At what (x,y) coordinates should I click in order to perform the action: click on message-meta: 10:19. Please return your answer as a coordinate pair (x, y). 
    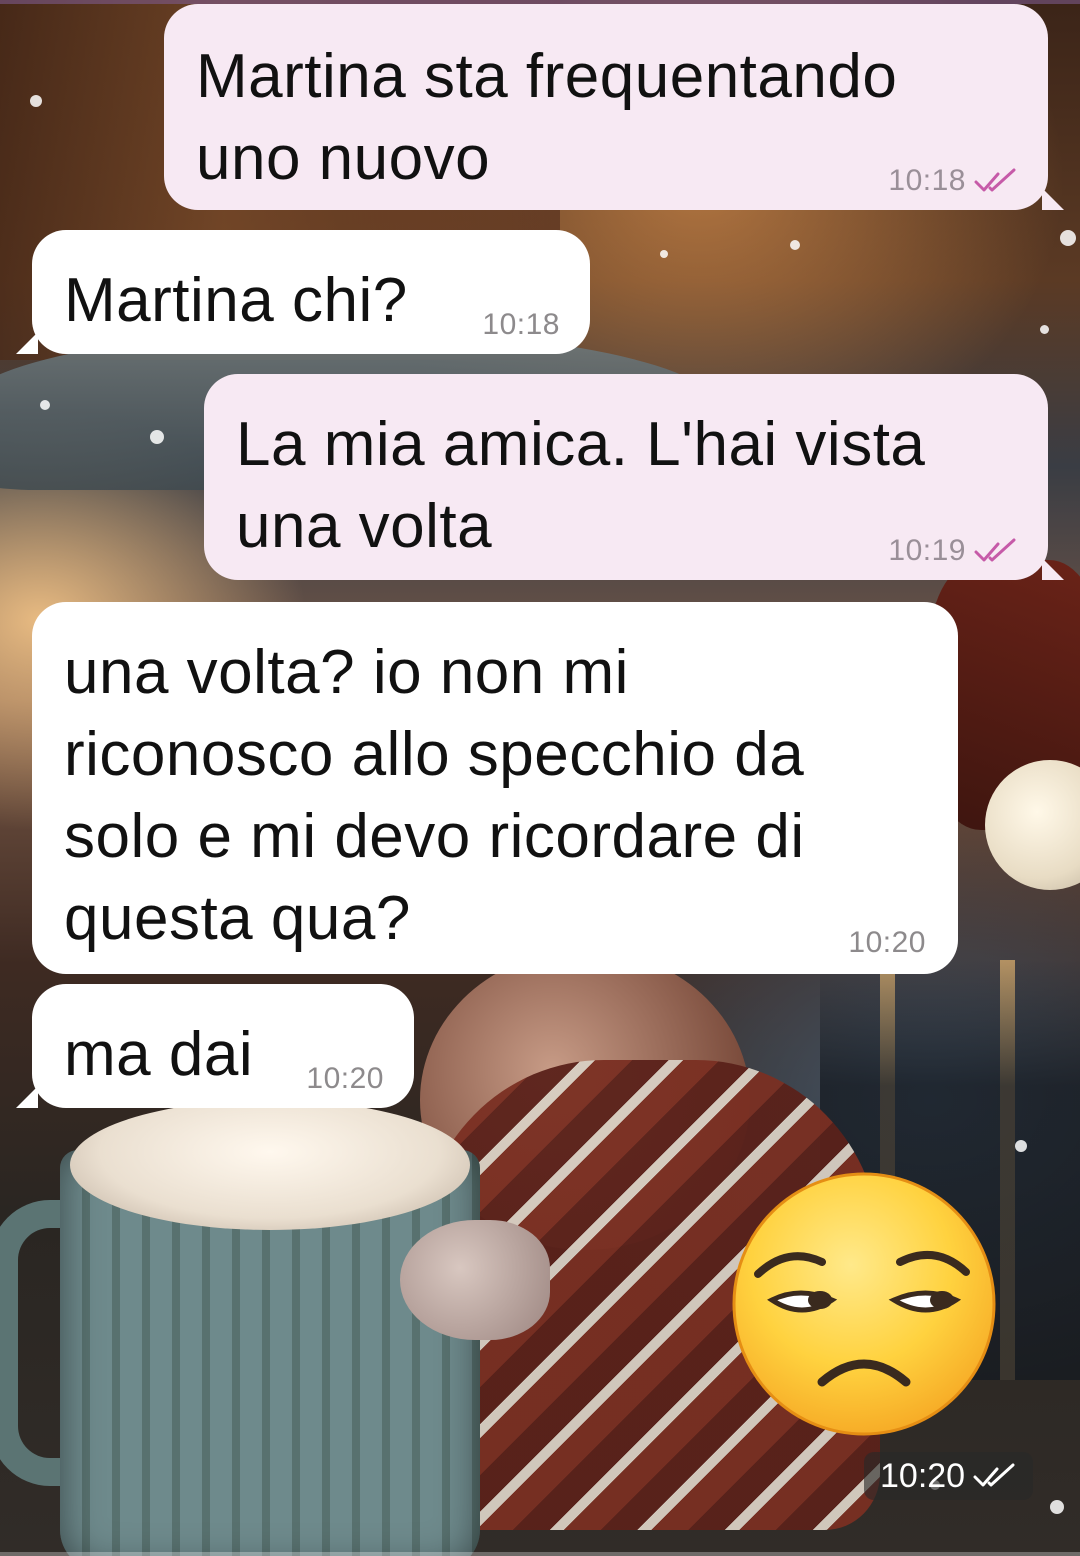
    Looking at the image, I should click on (953, 551).